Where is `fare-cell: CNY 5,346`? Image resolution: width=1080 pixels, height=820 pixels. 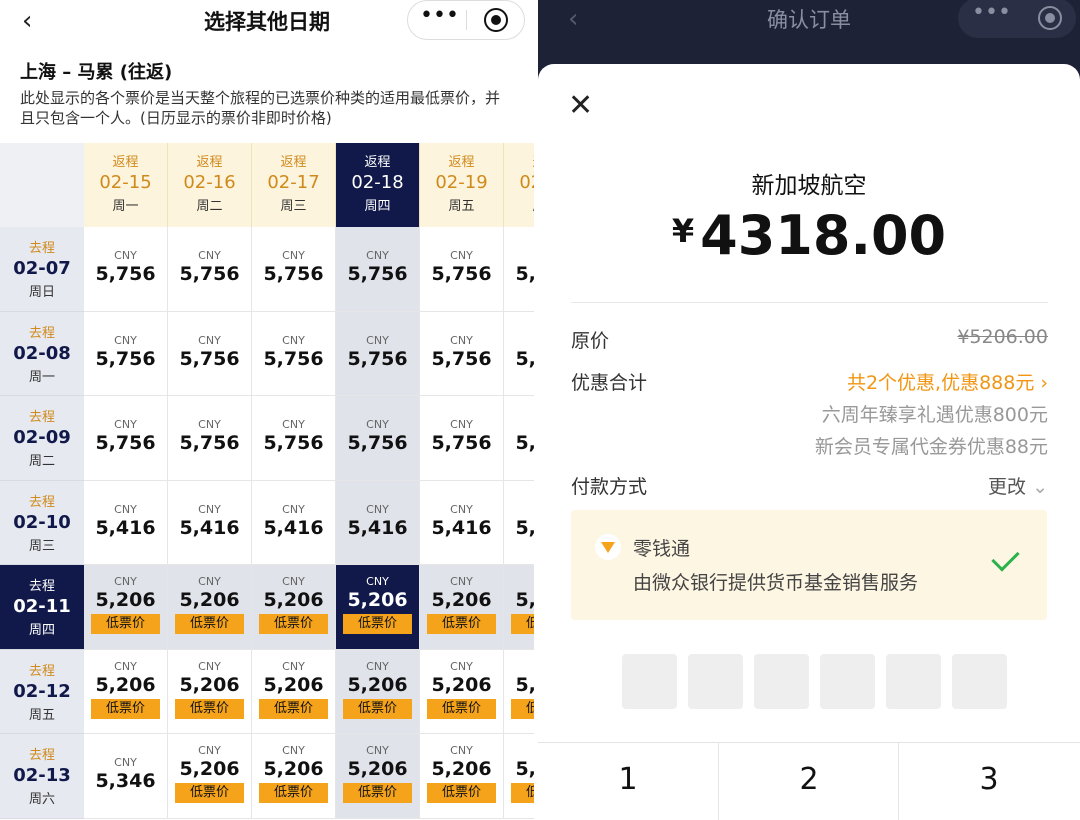 fare-cell: CNY 5,346 is located at coordinates (126, 776).